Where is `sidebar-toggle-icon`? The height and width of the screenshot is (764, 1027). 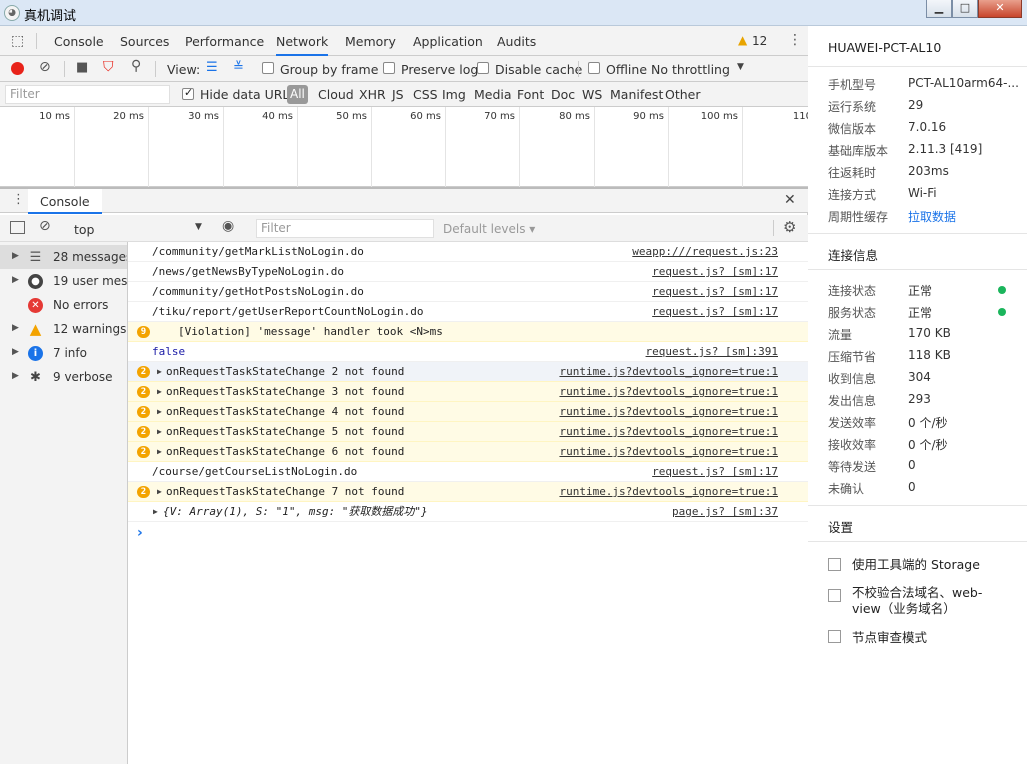
sidebar-toggle-icon is located at coordinates (17, 227).